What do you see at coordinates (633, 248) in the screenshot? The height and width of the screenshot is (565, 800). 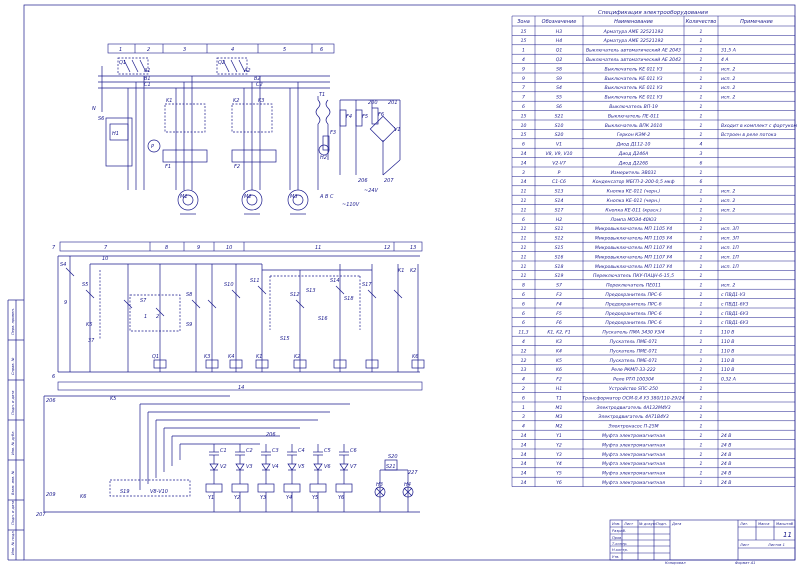 I see `spec-cell: Микровыключатель МП 1107 У4` at bounding box center [633, 248].